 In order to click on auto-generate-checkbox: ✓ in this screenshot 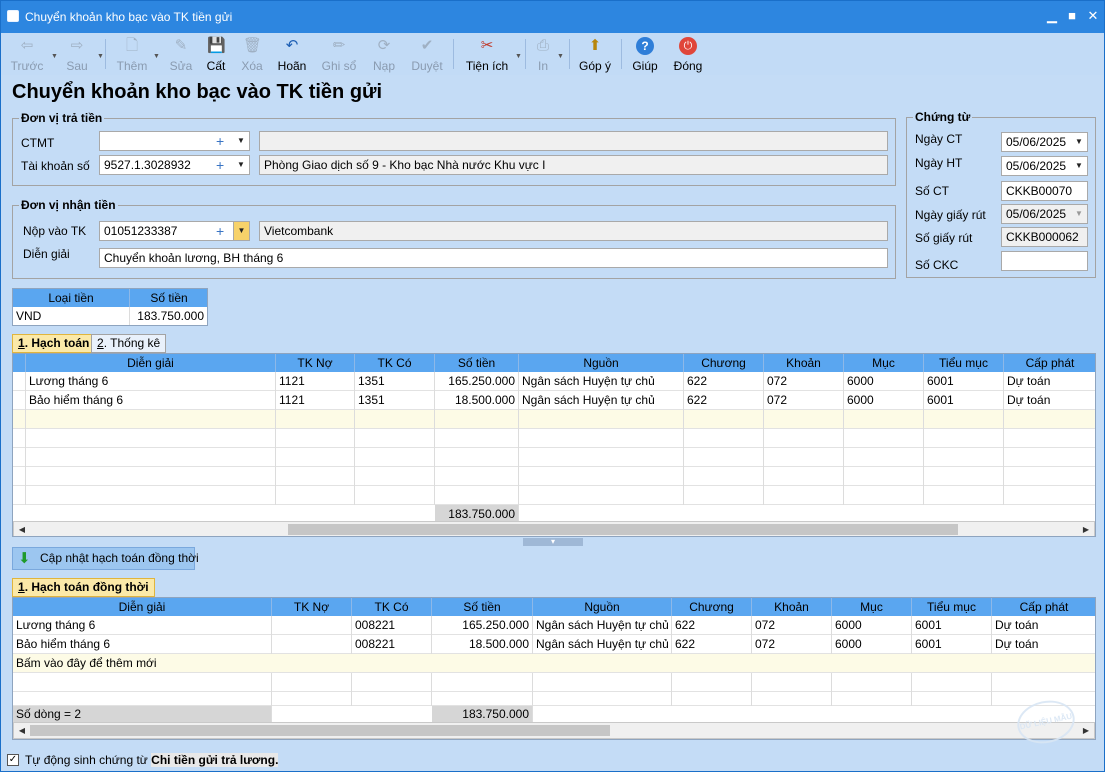, I will do `click(13, 760)`.